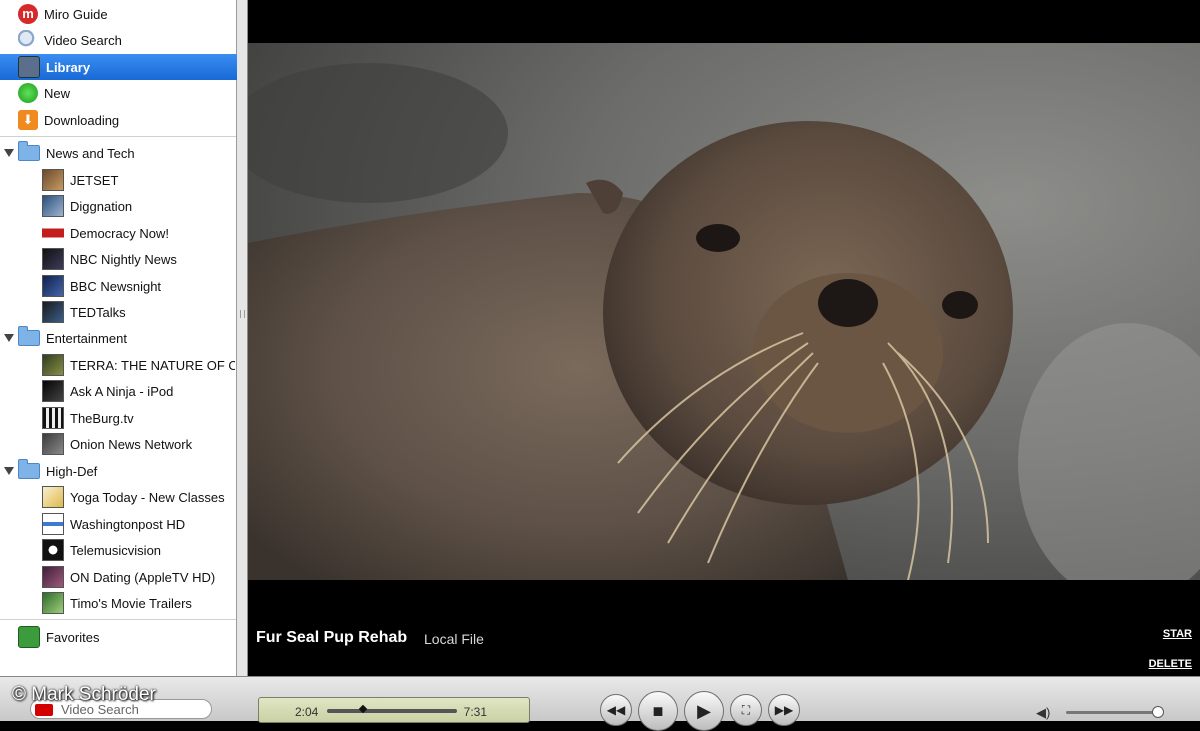 Image resolution: width=1200 pixels, height=731 pixels. What do you see at coordinates (28, 40) in the screenshot?
I see `magnifier-icon` at bounding box center [28, 40].